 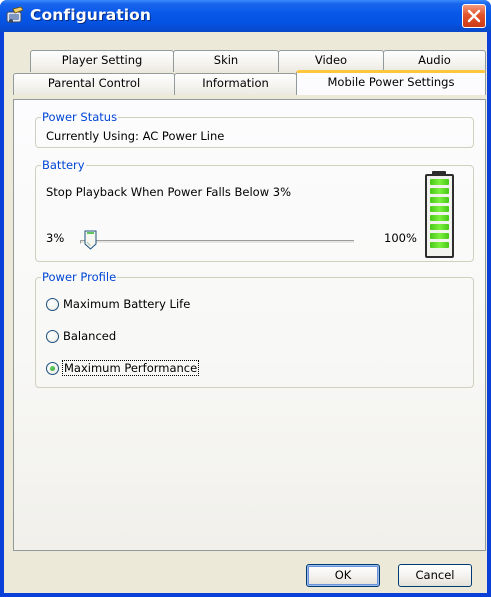 What do you see at coordinates (15, 15) in the screenshot?
I see `configuration-app-icon` at bounding box center [15, 15].